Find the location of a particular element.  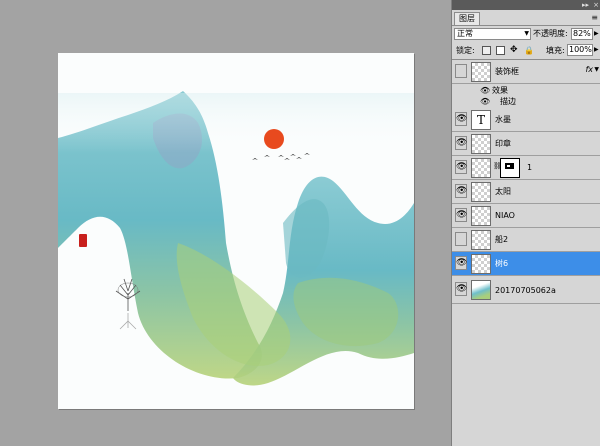

lock-paint-icon is located at coordinates (500, 50).